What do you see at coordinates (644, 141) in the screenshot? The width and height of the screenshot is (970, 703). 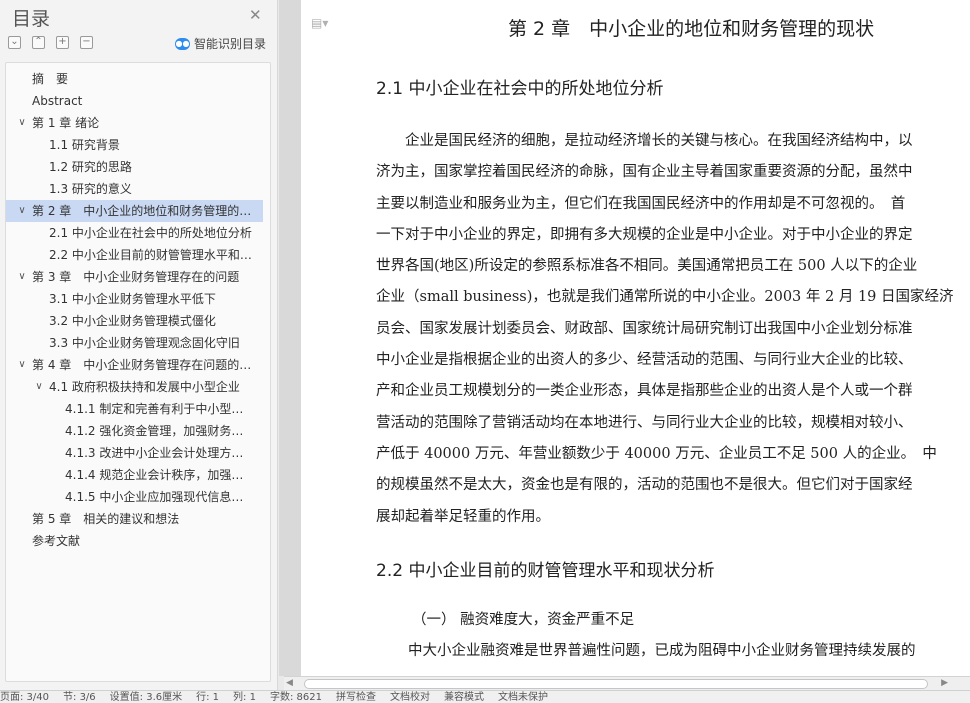 I see `paragraph-line: 企业是国民经济的细胞，是拉动经济增长的关键与核心。在我国经济结构中，以` at bounding box center [644, 141].